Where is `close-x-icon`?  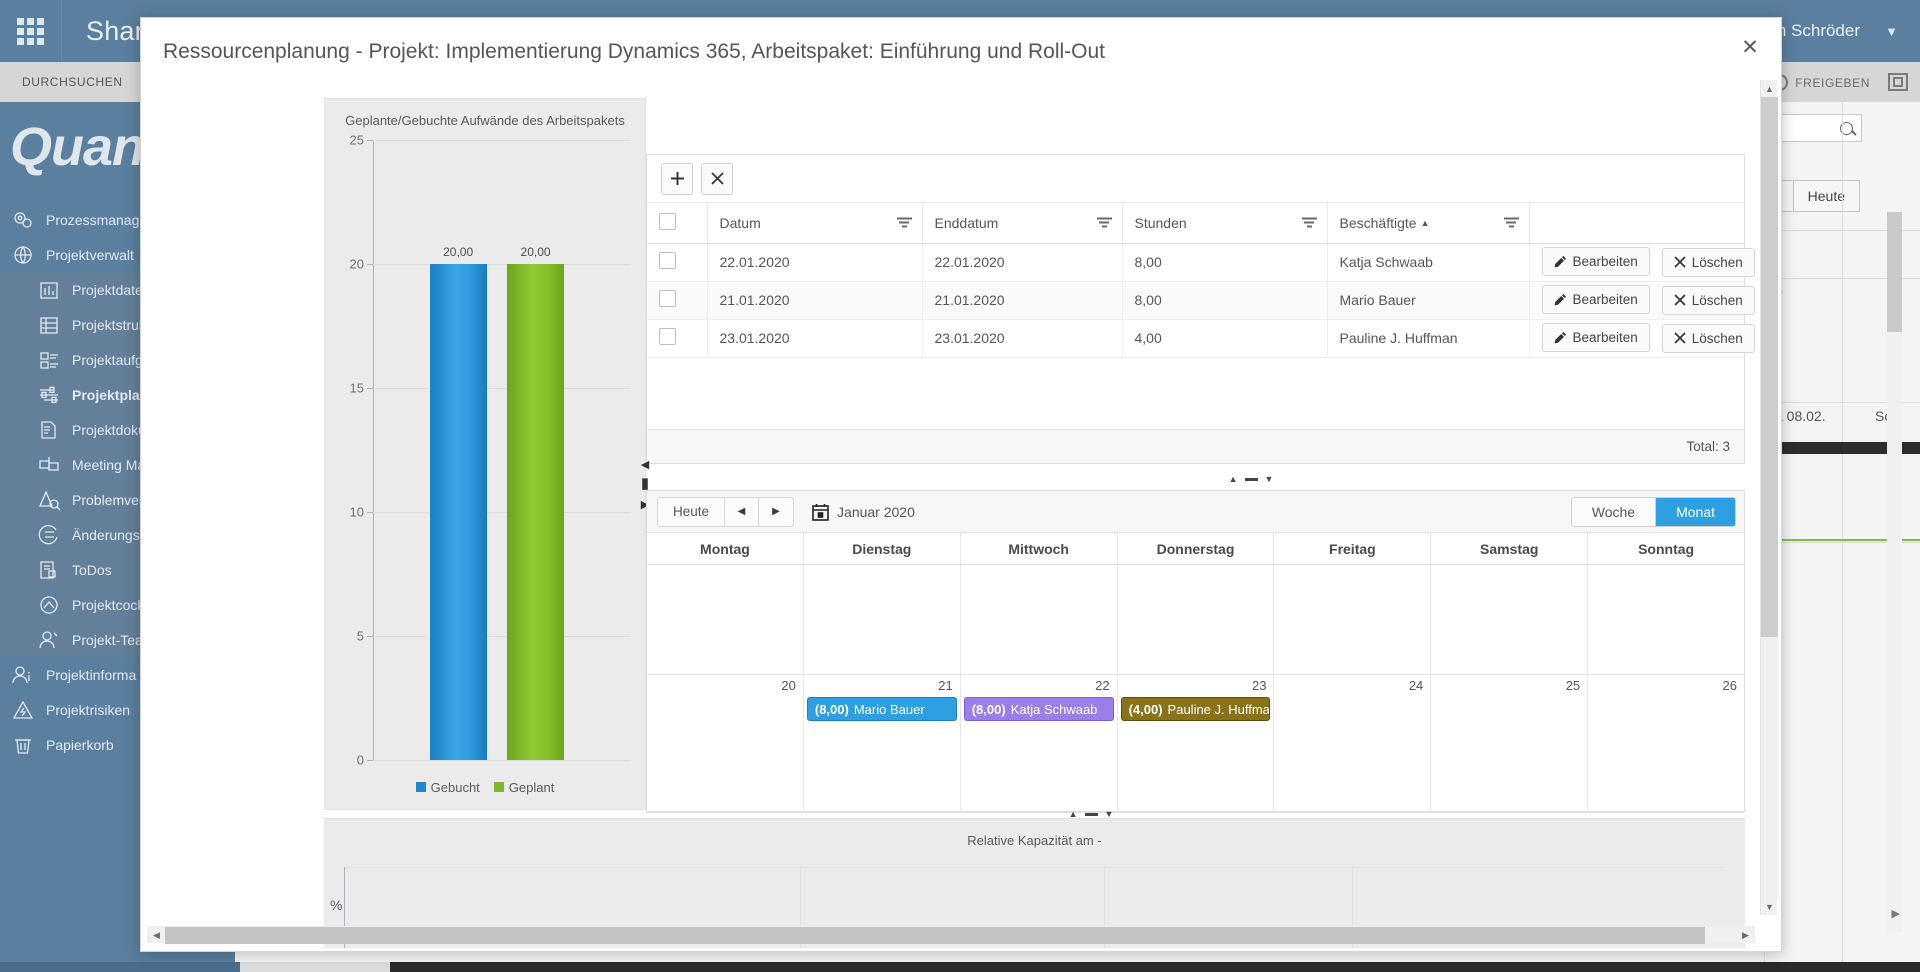 close-x-icon is located at coordinates (1680, 262).